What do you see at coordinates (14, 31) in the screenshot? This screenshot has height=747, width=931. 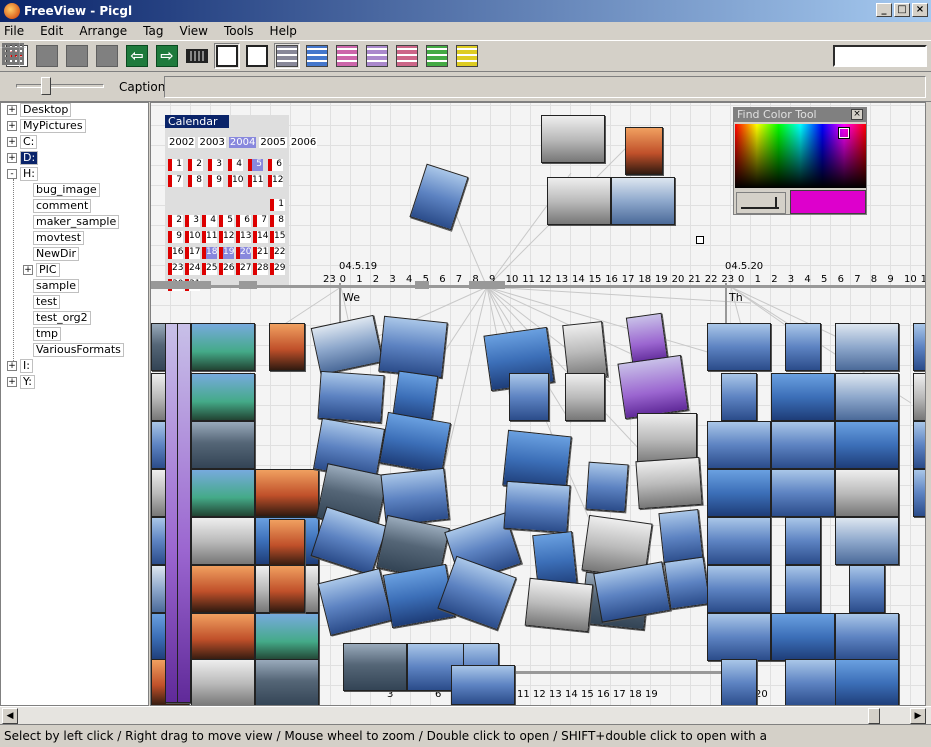 I see `menu-file: File` at bounding box center [14, 31].